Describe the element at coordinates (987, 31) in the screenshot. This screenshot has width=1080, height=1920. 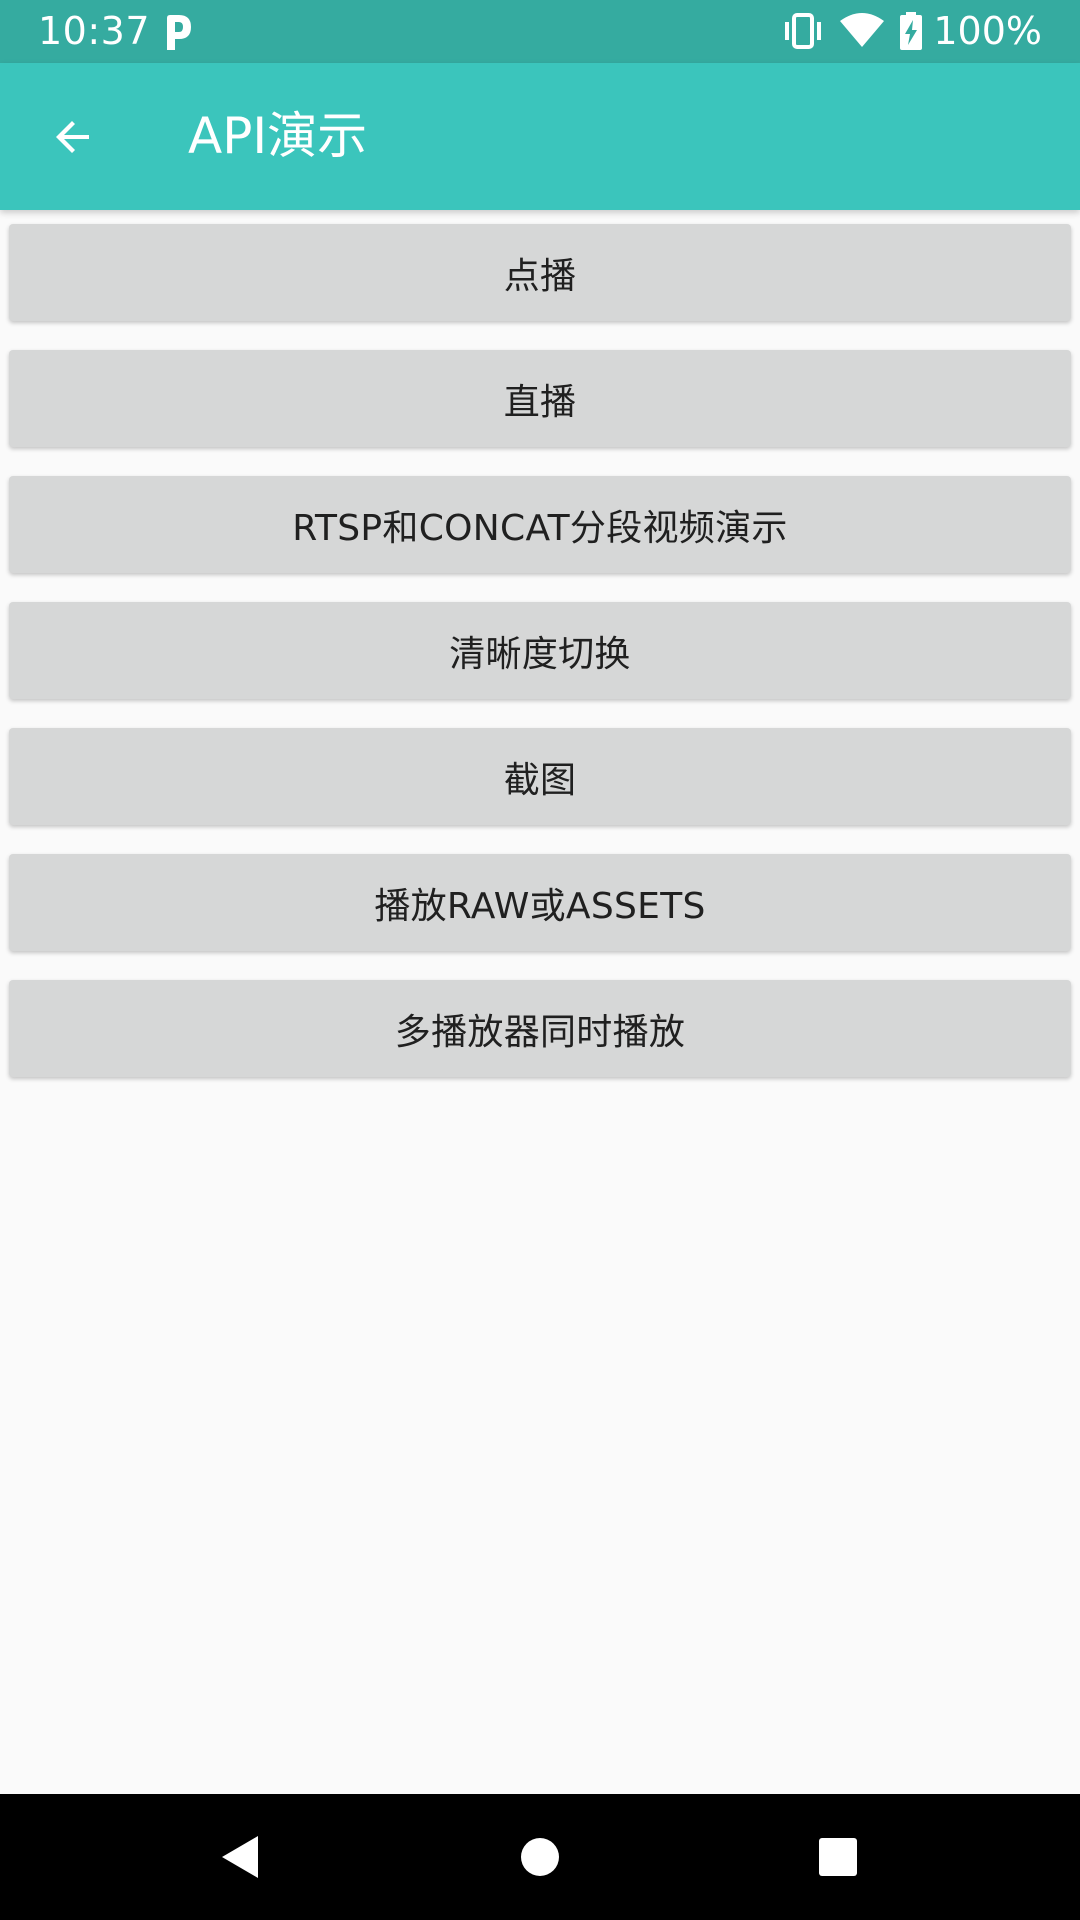
I see `battery-percent: 100%` at that location.